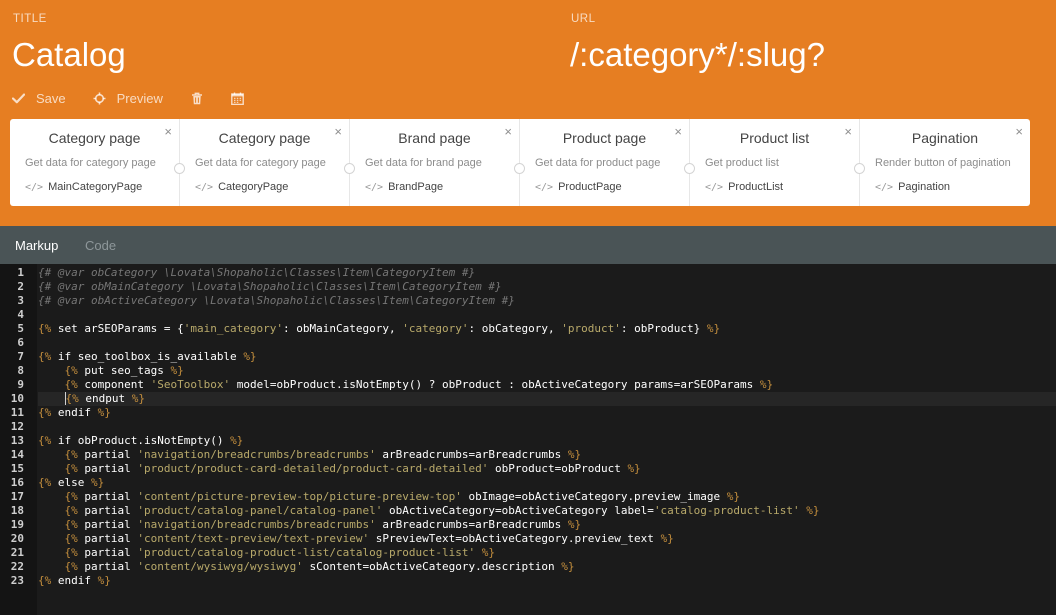 The width and height of the screenshot is (1056, 615). Describe the element at coordinates (17, 538) in the screenshot. I see `line-number: 20` at that location.